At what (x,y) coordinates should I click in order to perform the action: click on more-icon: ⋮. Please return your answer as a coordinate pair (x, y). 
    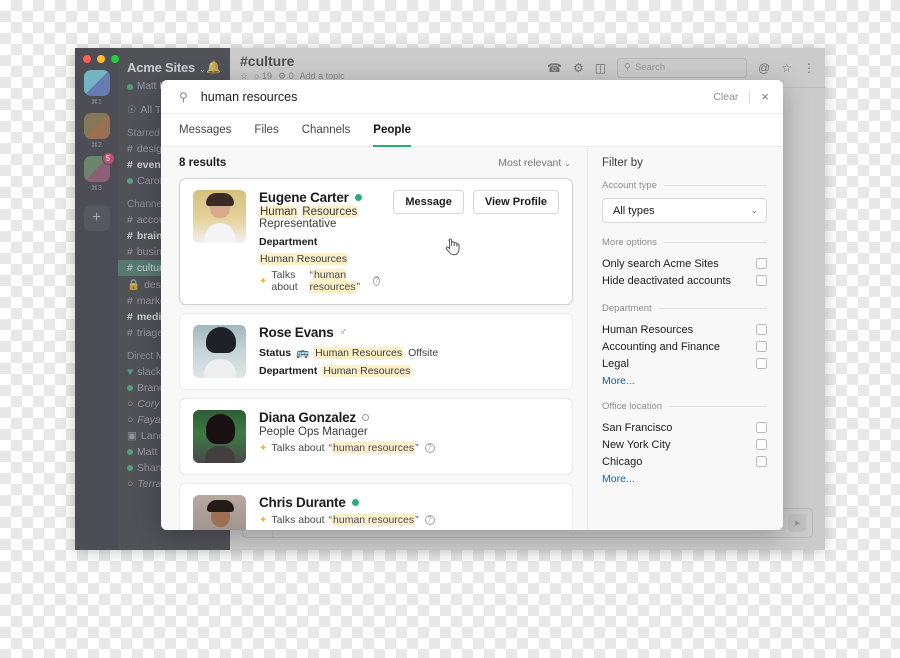
    Looking at the image, I should click on (809, 68).